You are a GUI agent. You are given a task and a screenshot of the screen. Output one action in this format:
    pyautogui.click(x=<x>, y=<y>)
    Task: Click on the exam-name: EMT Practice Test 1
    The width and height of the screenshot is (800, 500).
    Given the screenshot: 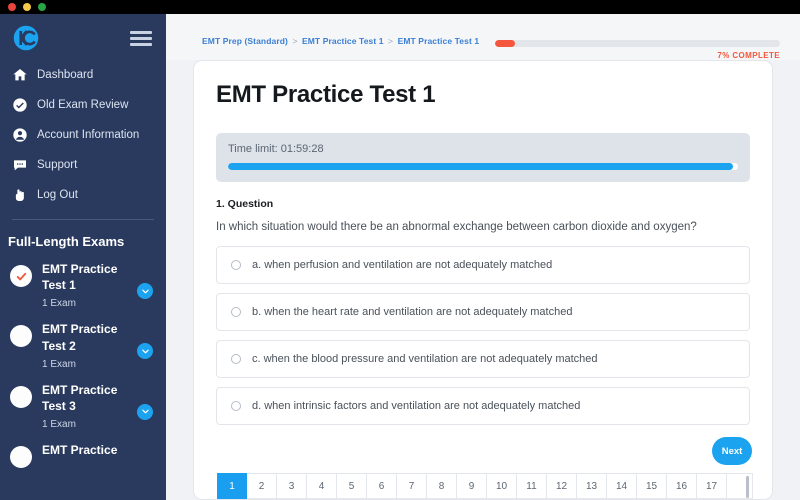 What is the action you would take?
    pyautogui.click(x=80, y=277)
    